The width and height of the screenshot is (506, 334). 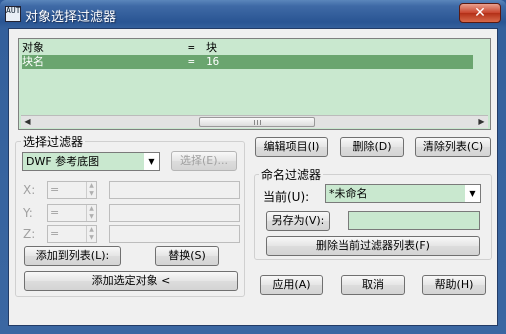 I want to click on y-label: Y:, so click(x=28, y=213).